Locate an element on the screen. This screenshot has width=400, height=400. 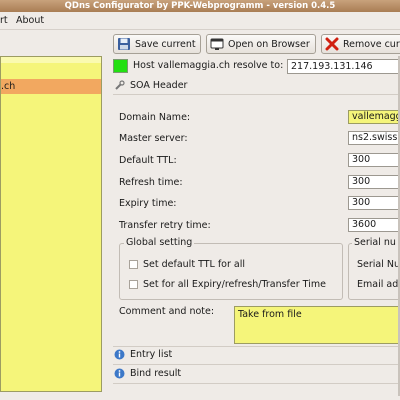
menu-item-import: rt is located at coordinates (4, 20).